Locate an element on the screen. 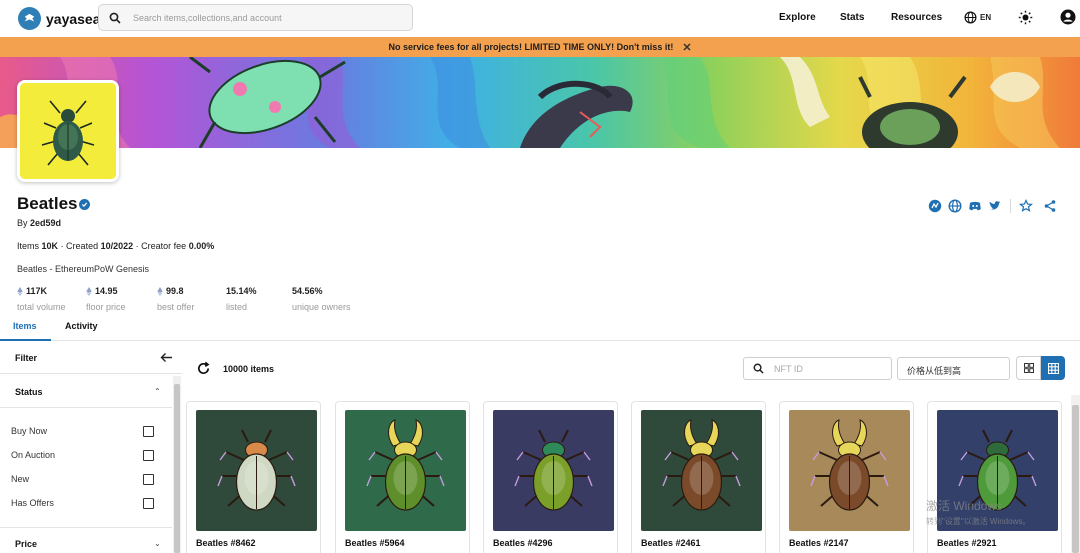 The width and height of the screenshot is (1080, 553). stat-value: 15.14% is located at coordinates (241, 291).